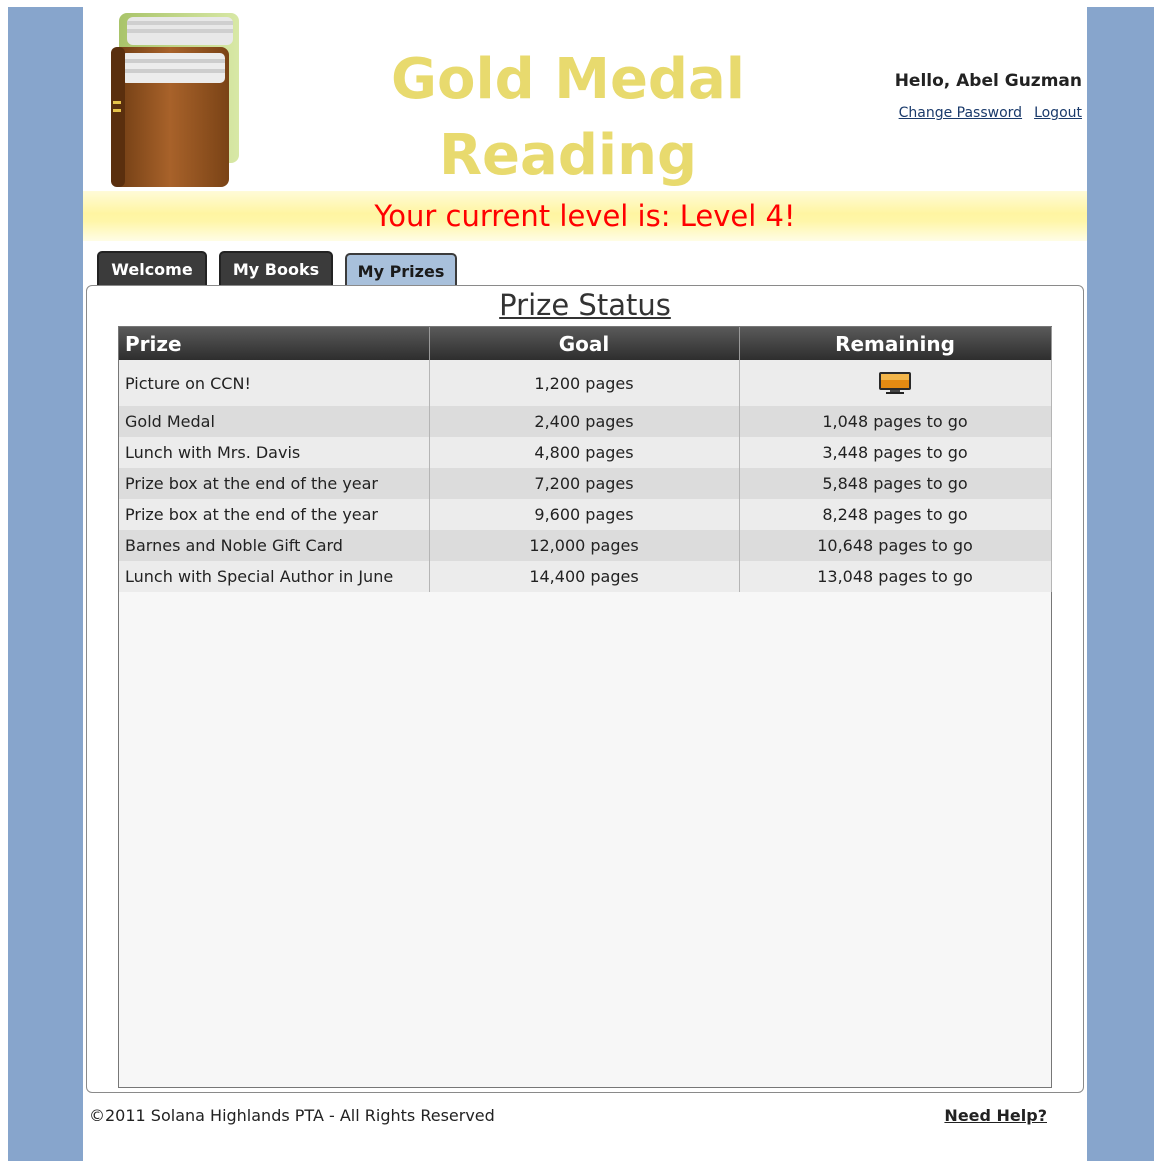  Describe the element at coordinates (895, 483) in the screenshot. I see `remaining-cell: 5,848 pages to go` at that location.